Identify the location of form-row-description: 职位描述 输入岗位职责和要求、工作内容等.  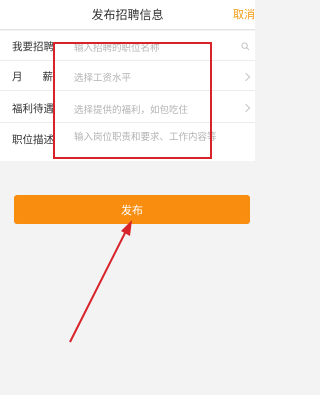
(127, 142).